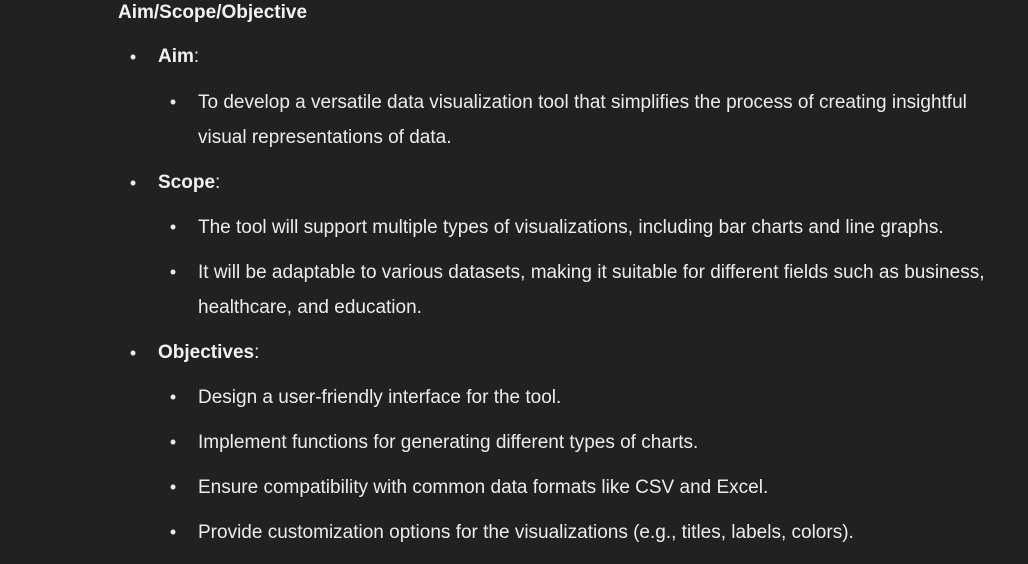 This screenshot has height=564, width=1028. I want to click on list-item-aim: • Aim:, so click(163, 57).